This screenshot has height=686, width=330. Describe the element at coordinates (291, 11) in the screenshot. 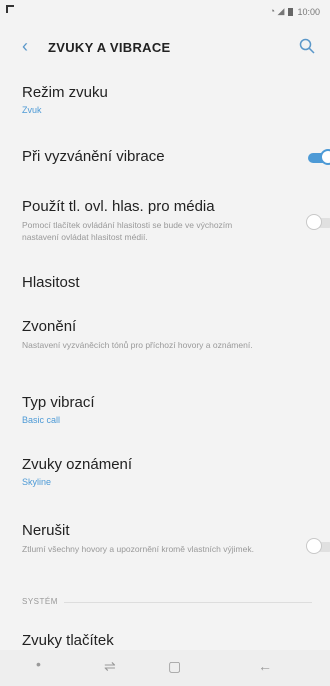

I see `battery-icon` at that location.